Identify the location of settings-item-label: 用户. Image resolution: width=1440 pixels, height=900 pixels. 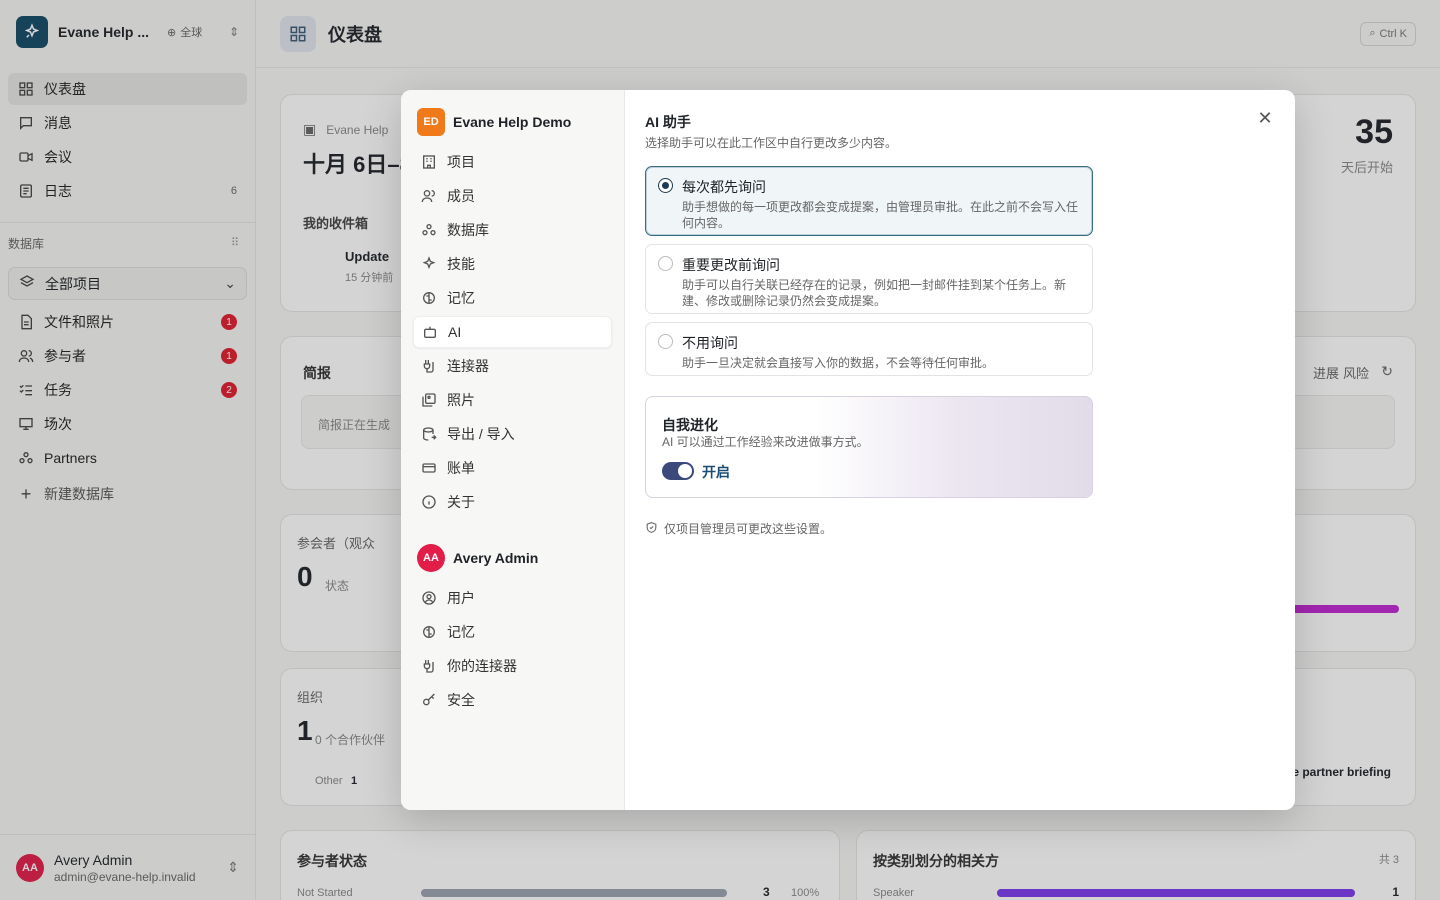
(461, 598).